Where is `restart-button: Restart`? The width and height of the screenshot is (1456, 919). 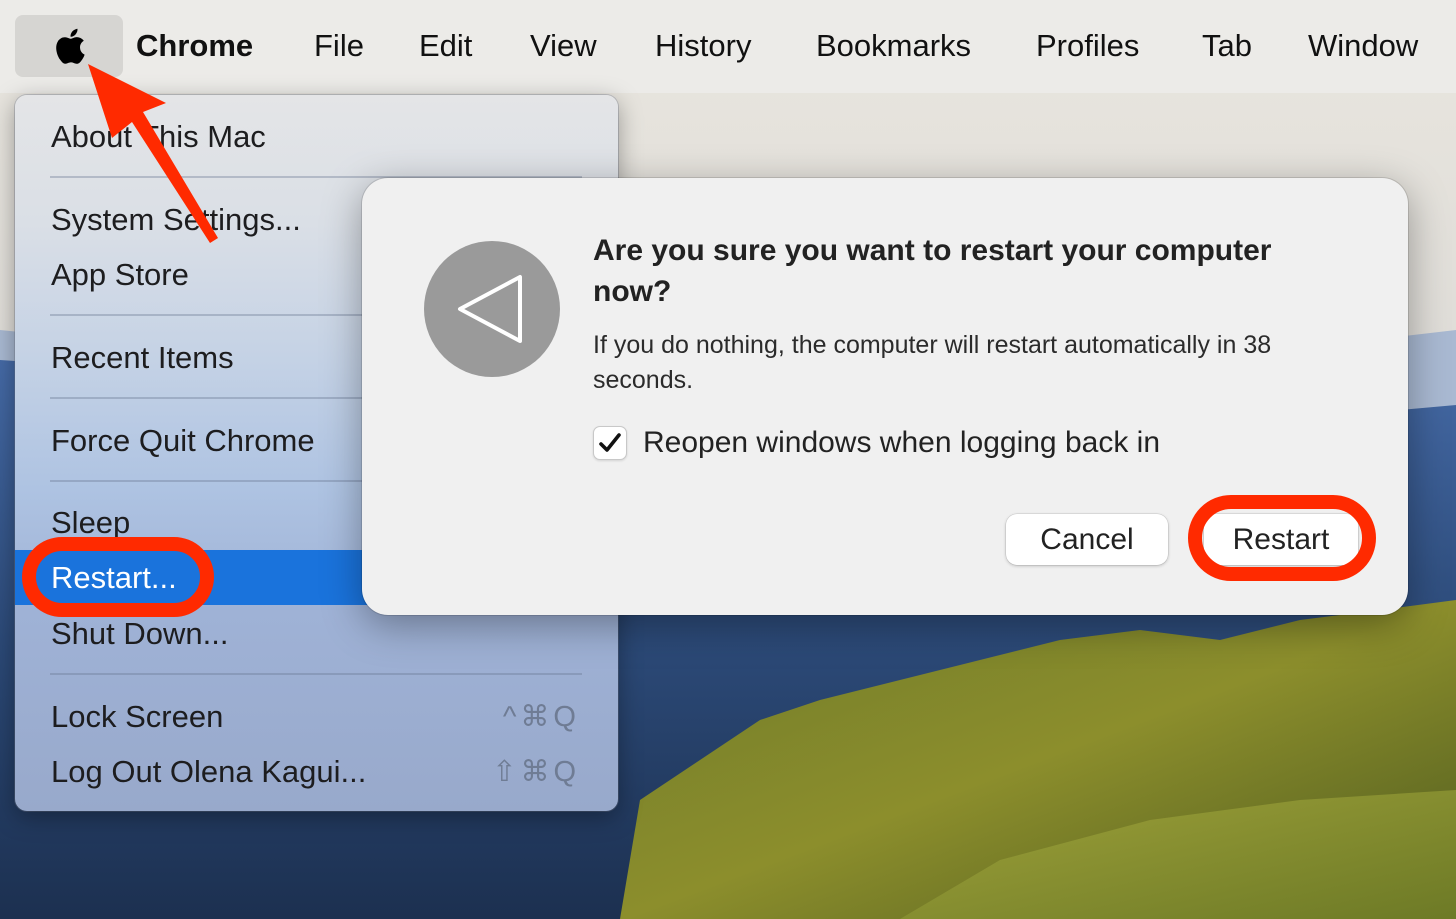
restart-button: Restart is located at coordinates (1281, 539).